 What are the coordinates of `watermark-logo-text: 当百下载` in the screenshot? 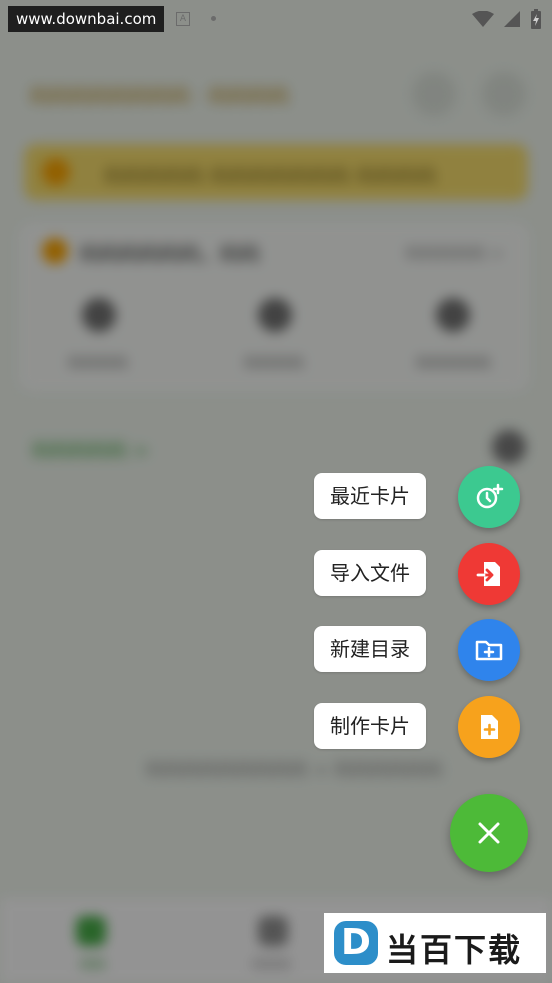 It's located at (454, 950).